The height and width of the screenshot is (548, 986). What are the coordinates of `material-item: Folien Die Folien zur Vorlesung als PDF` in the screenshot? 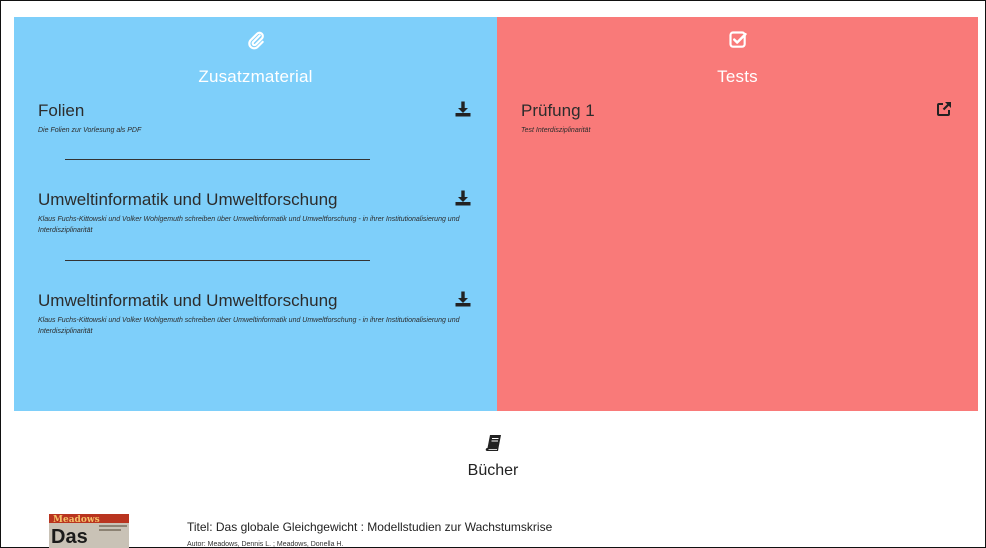 It's located at (260, 118).